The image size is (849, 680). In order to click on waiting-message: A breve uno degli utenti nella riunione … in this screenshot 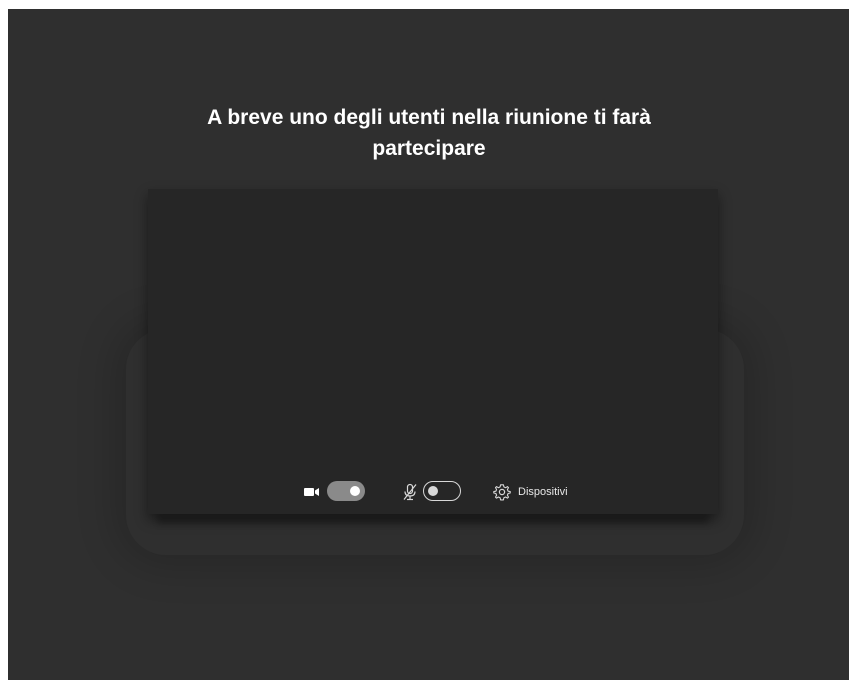, I will do `click(428, 133)`.